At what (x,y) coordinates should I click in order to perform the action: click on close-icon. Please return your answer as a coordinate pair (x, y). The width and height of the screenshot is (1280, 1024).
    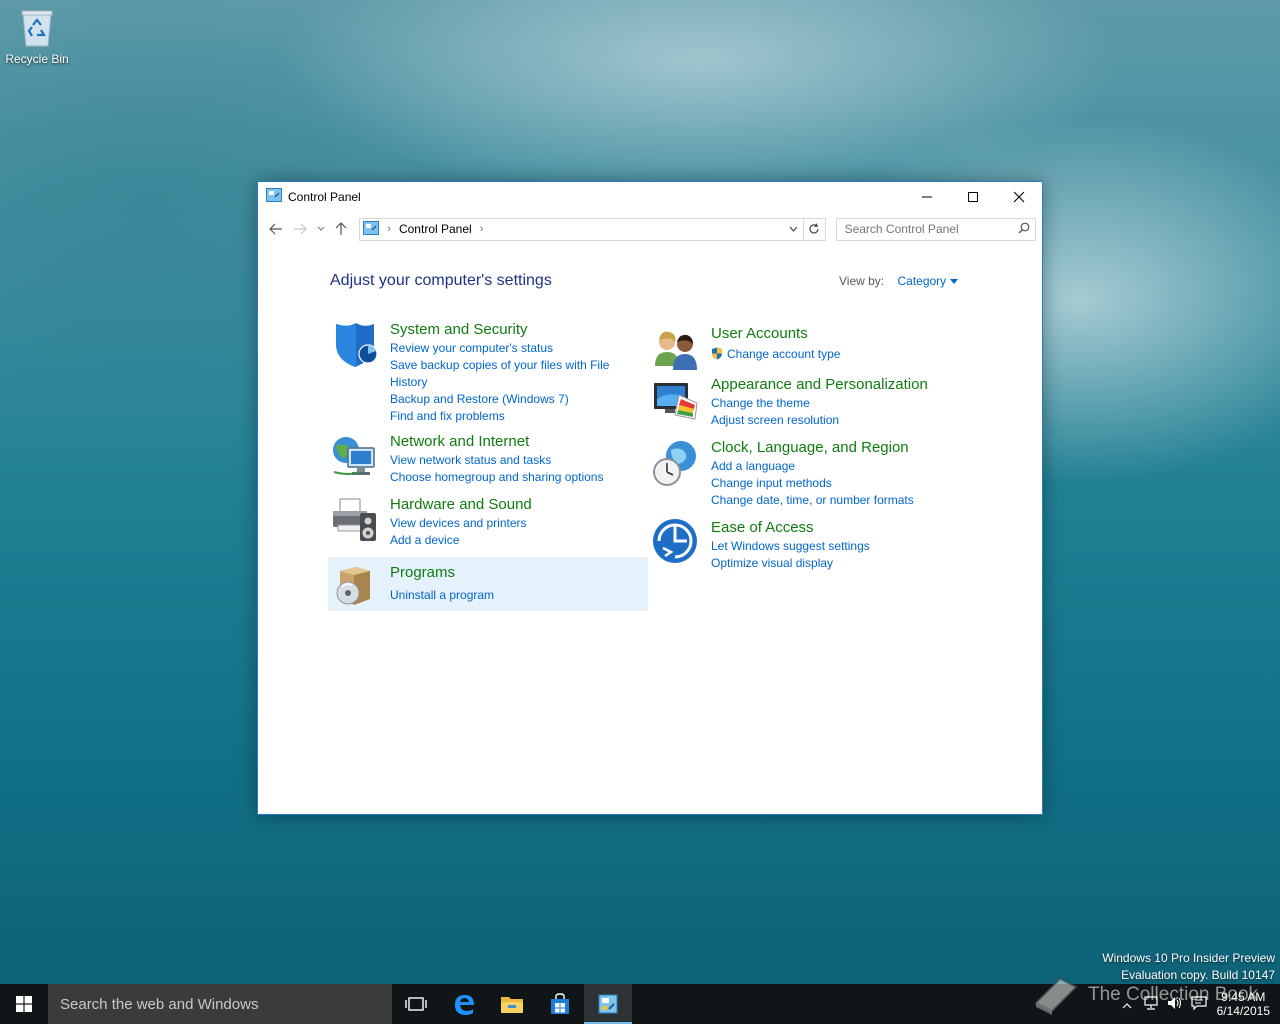
    Looking at the image, I should click on (1019, 197).